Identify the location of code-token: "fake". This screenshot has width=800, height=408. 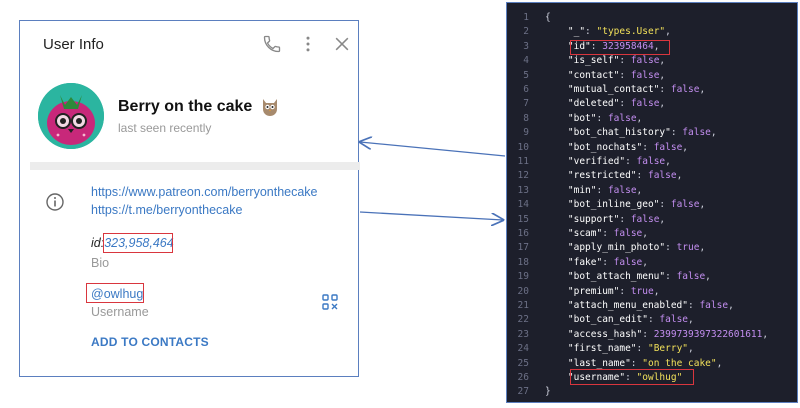
(574, 262).